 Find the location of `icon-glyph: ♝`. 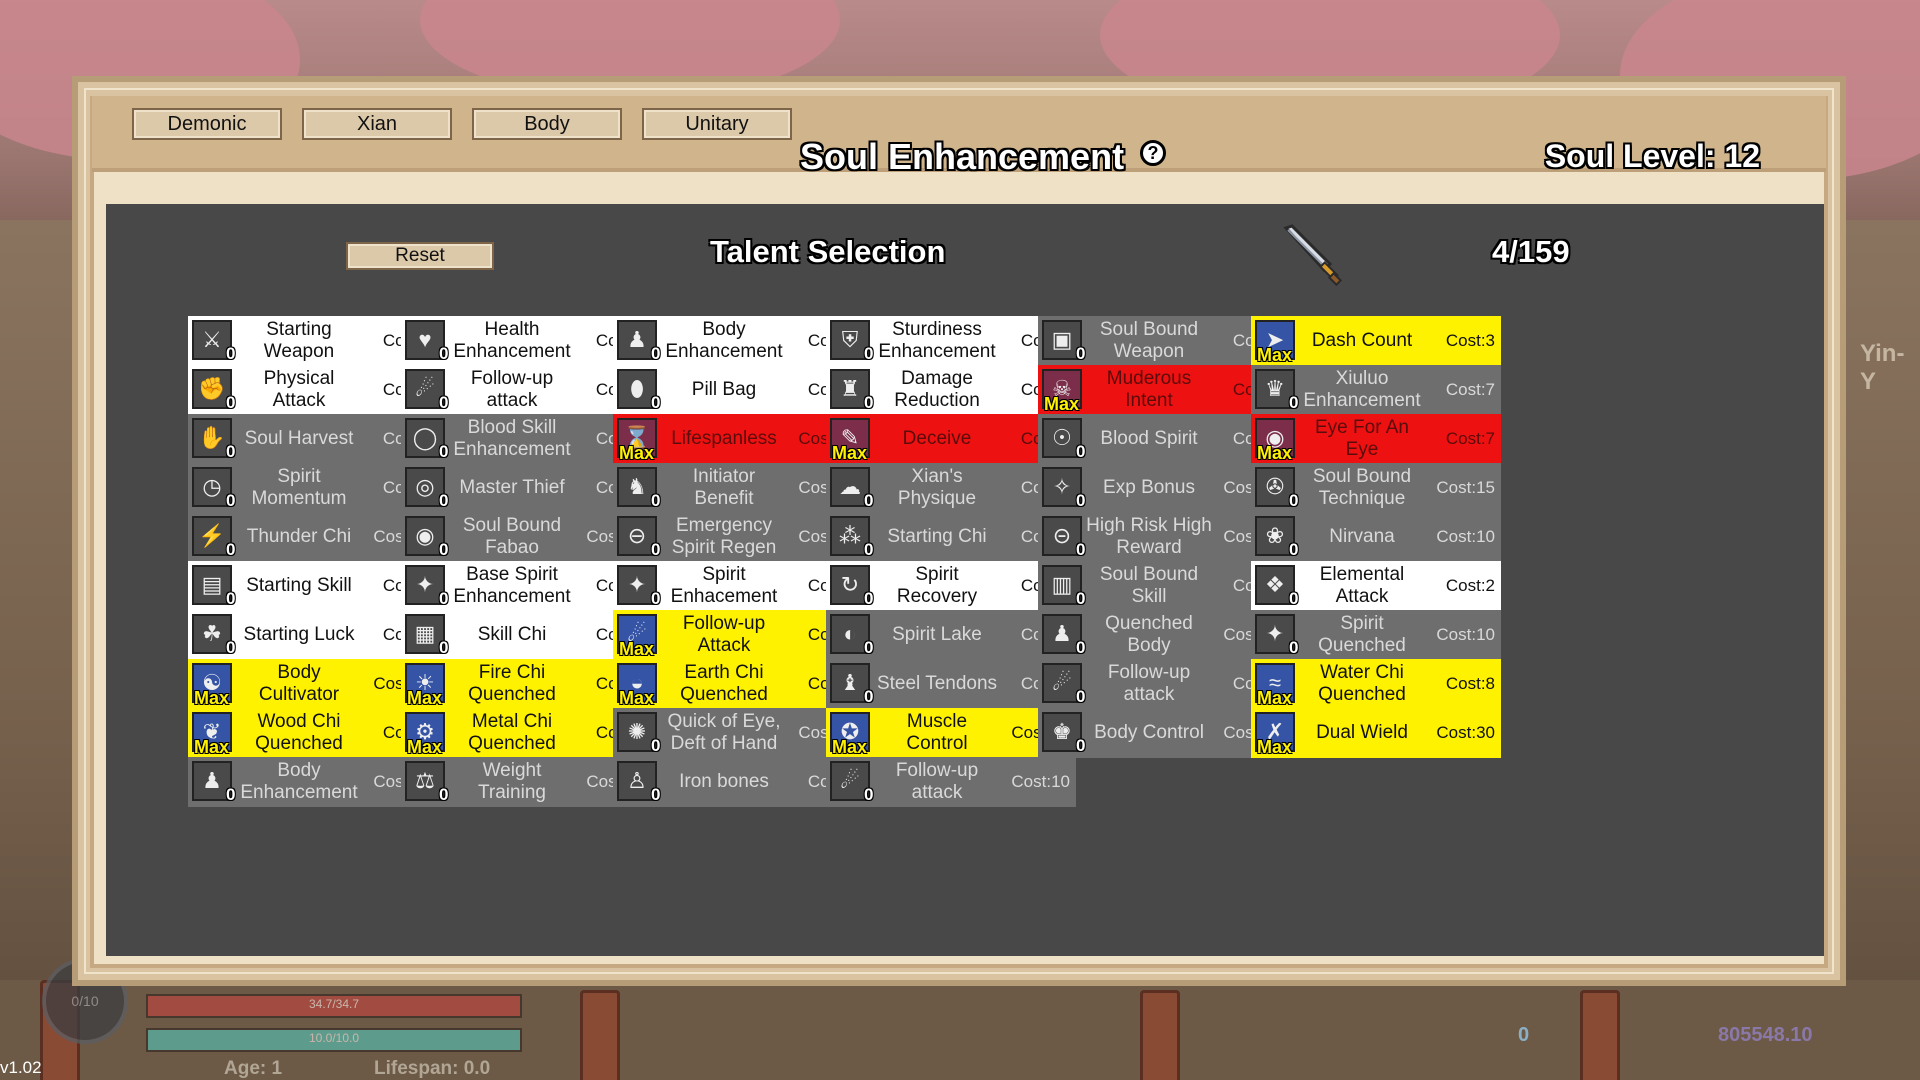

icon-glyph: ♝ is located at coordinates (850, 682).